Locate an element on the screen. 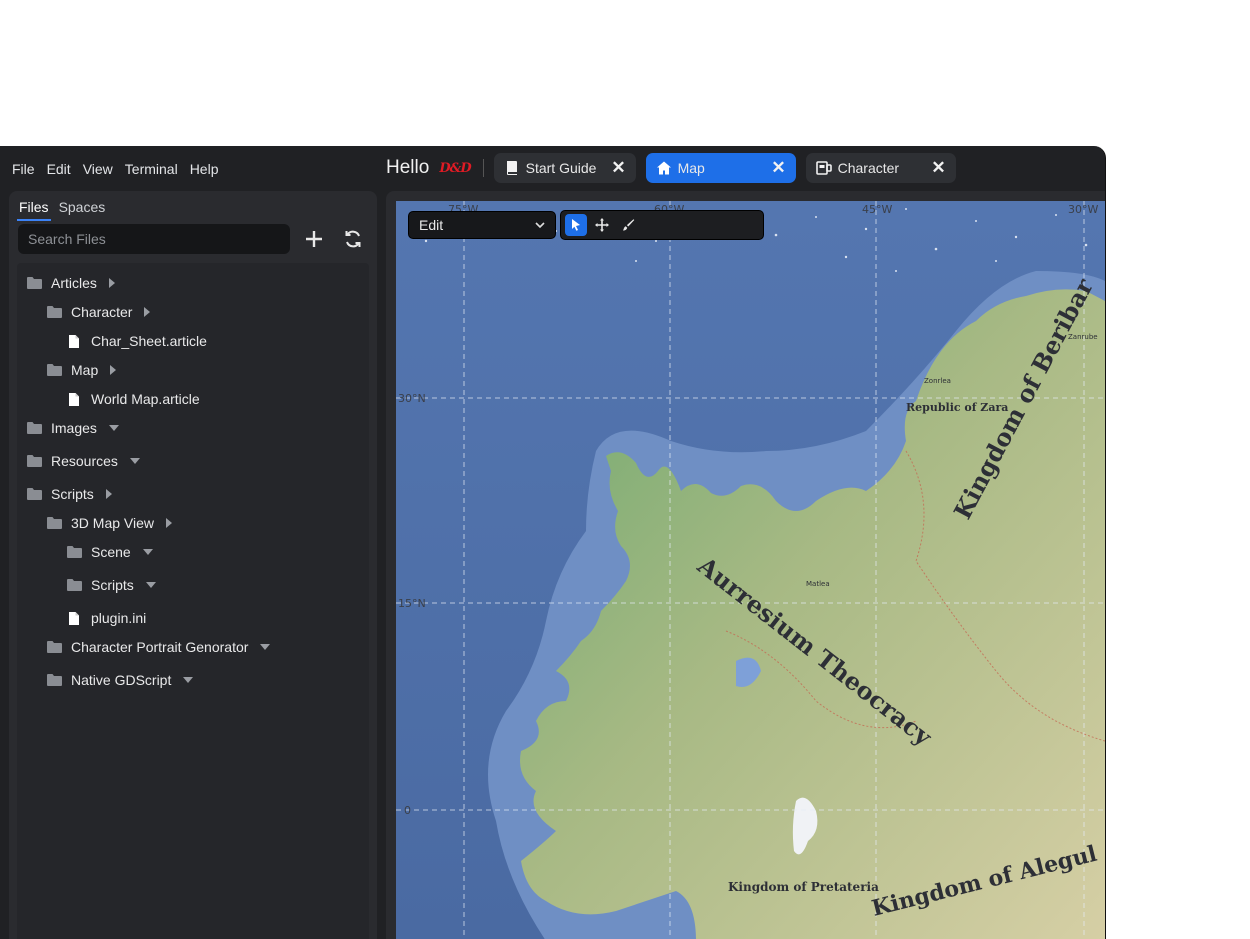 This screenshot has height=939, width=1250. tab-label: Start Guide is located at coordinates (561, 168).